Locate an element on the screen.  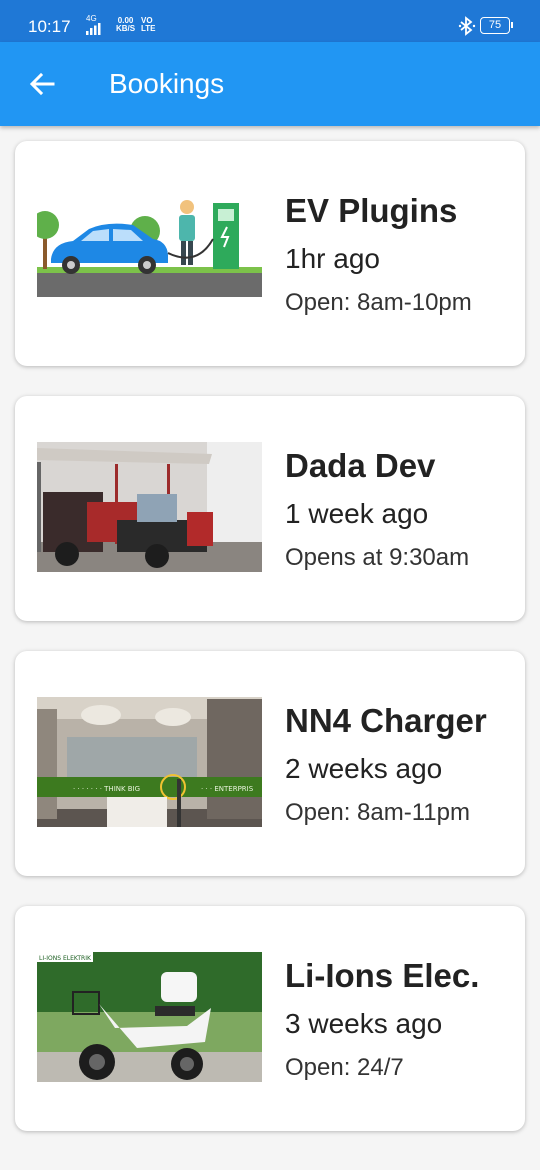
signal-icon is located at coordinates (93, 29).